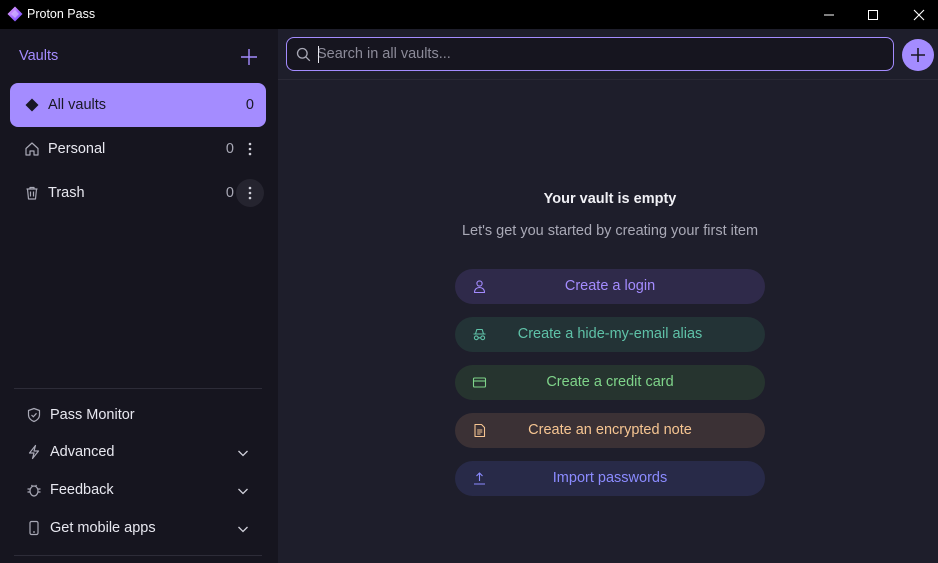 Image resolution: width=938 pixels, height=563 pixels. I want to click on vault-diamond-icon, so click(32, 105).